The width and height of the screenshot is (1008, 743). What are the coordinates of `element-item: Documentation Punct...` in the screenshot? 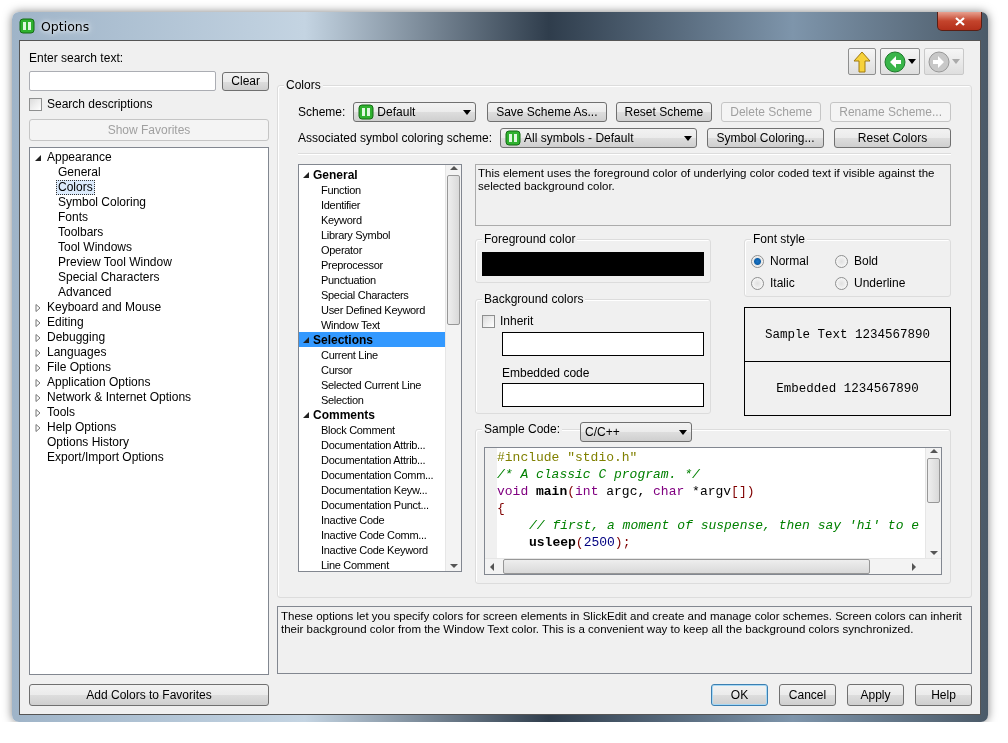 It's located at (372, 504).